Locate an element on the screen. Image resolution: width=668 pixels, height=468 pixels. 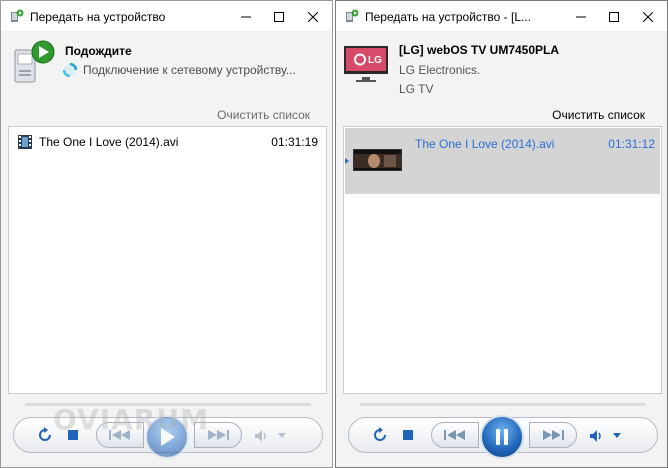
pause-icon is located at coordinates (502, 437).